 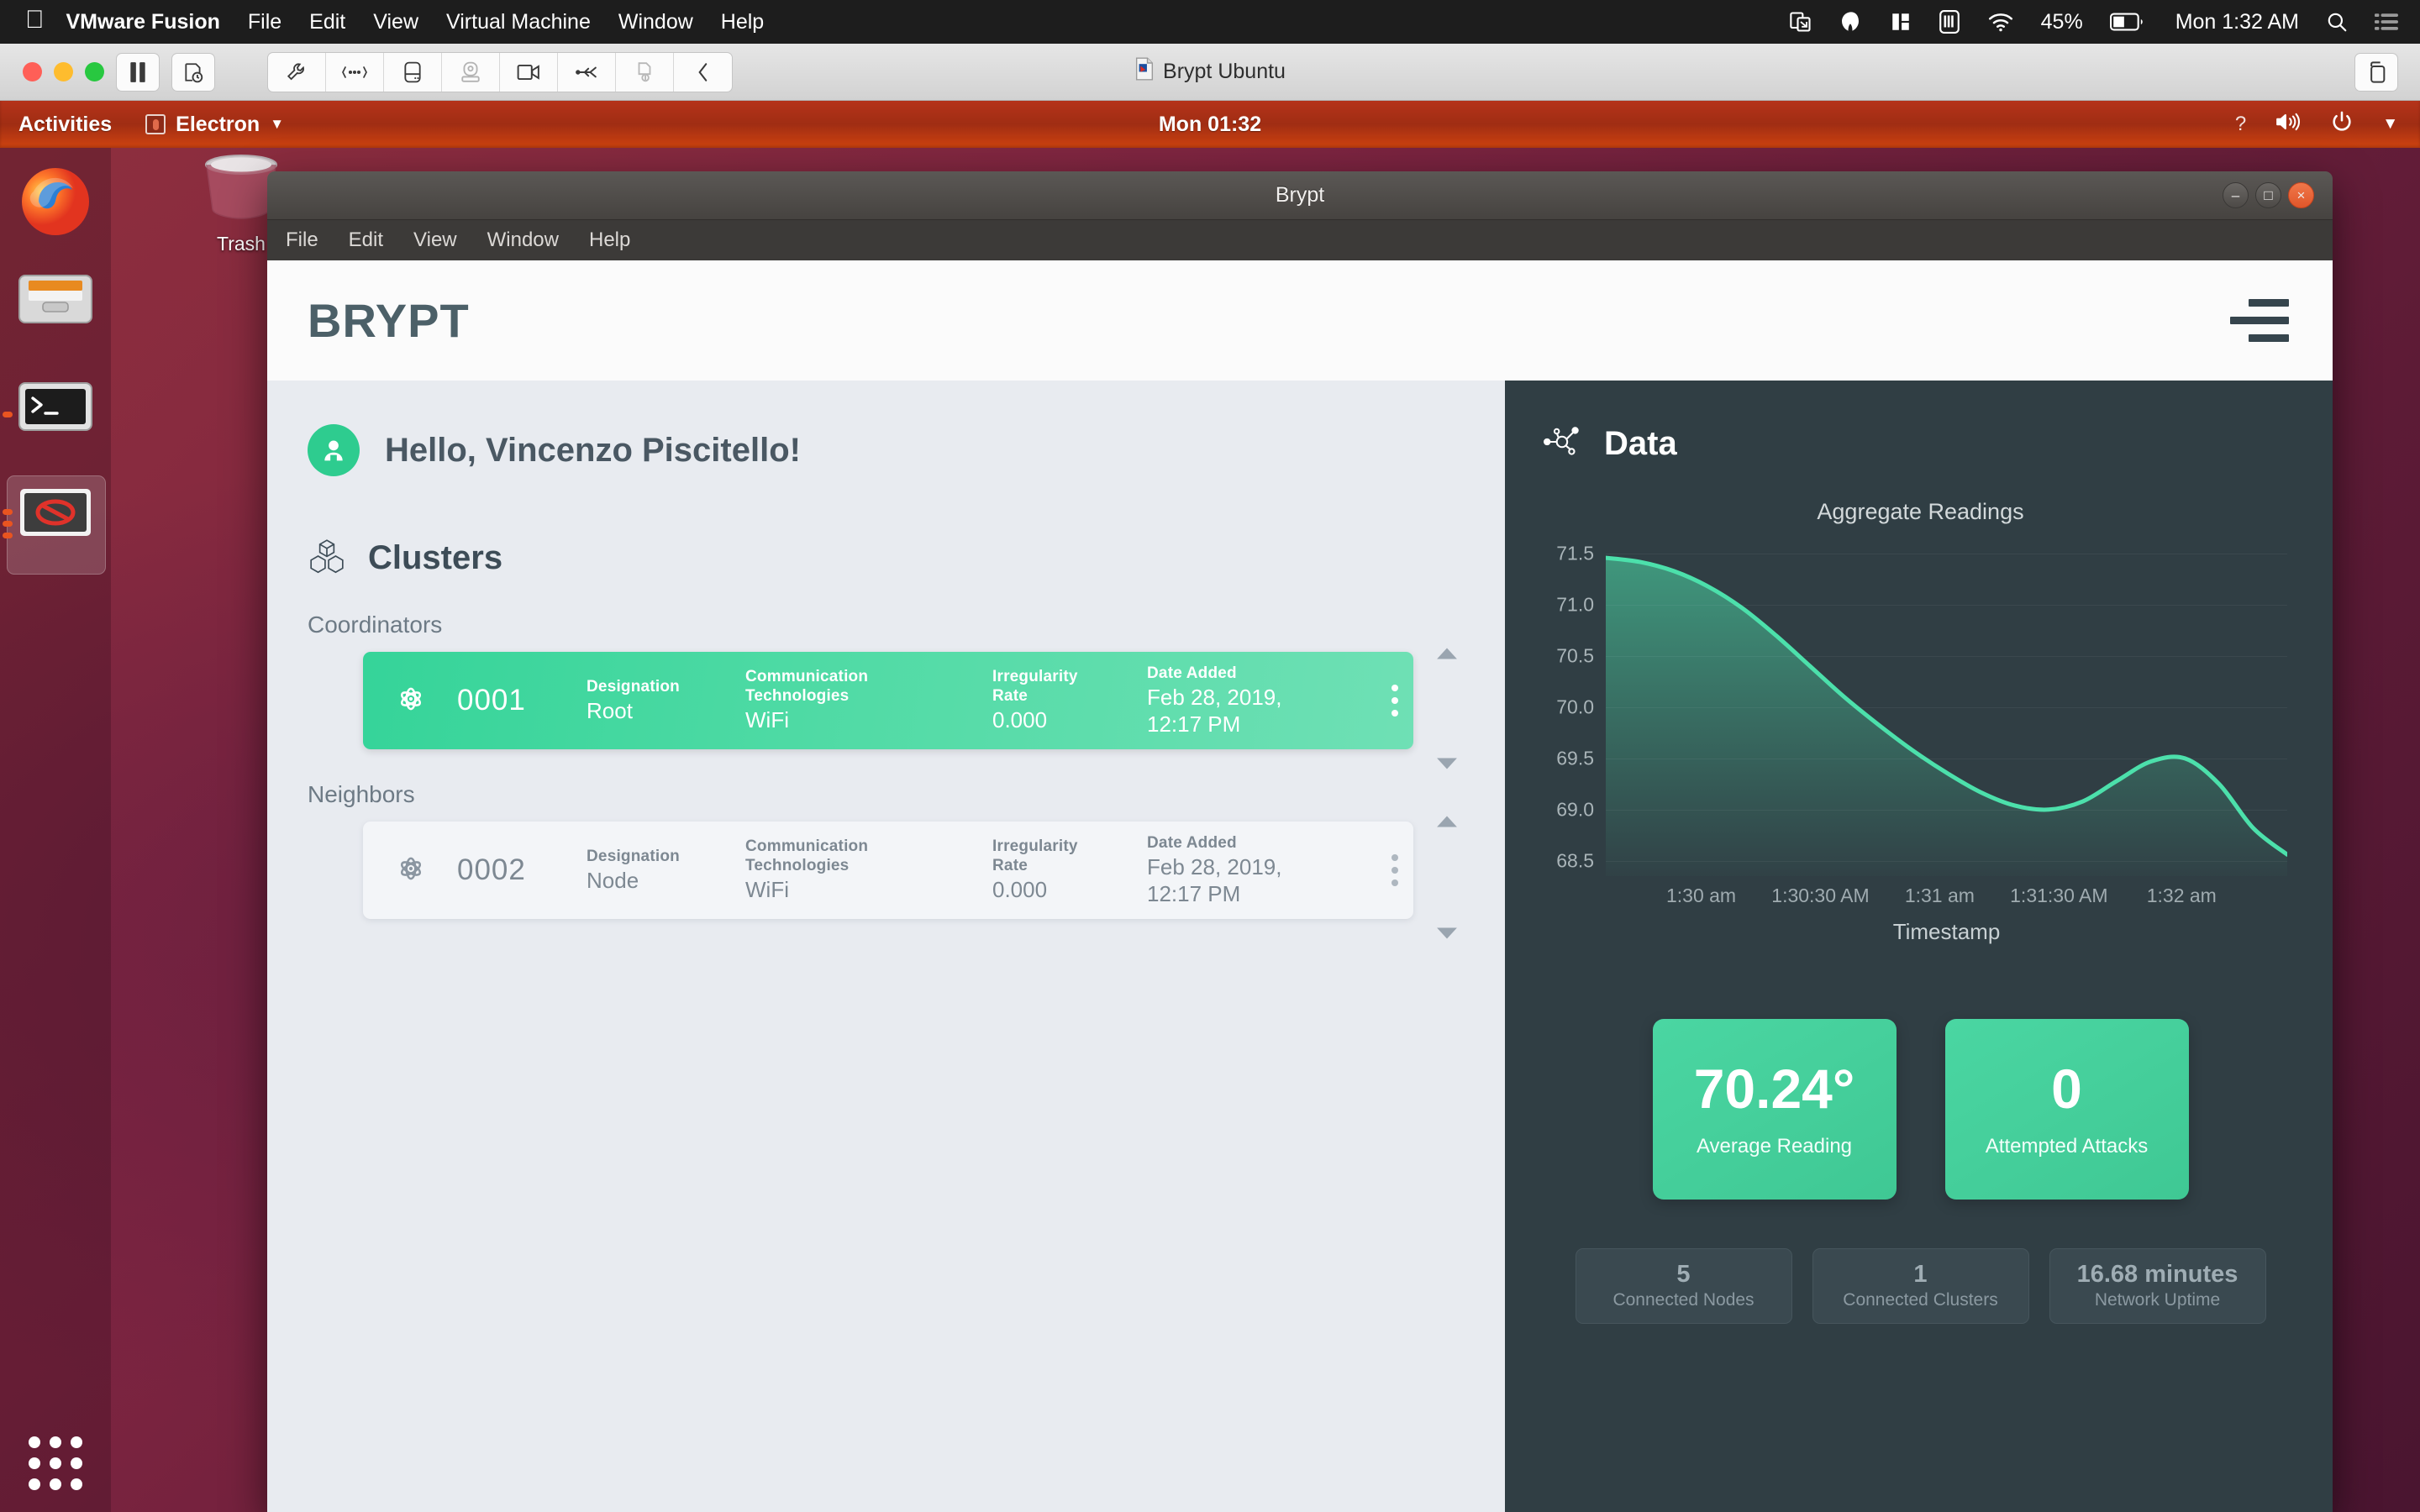 What do you see at coordinates (1946, 810) in the screenshot?
I see `chart-gridline` at bounding box center [1946, 810].